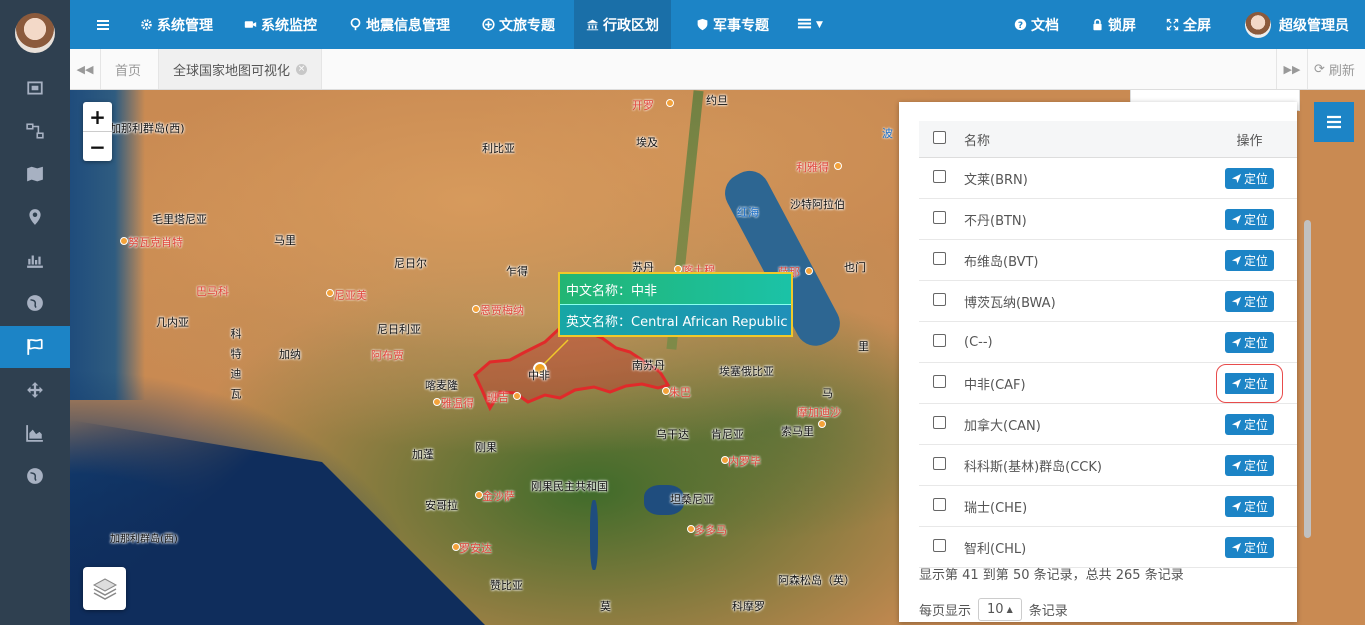 Image resolution: width=1365 pixels, height=625 pixels. What do you see at coordinates (1045, 25) in the screenshot?
I see `nav-label: 文档` at bounding box center [1045, 25].